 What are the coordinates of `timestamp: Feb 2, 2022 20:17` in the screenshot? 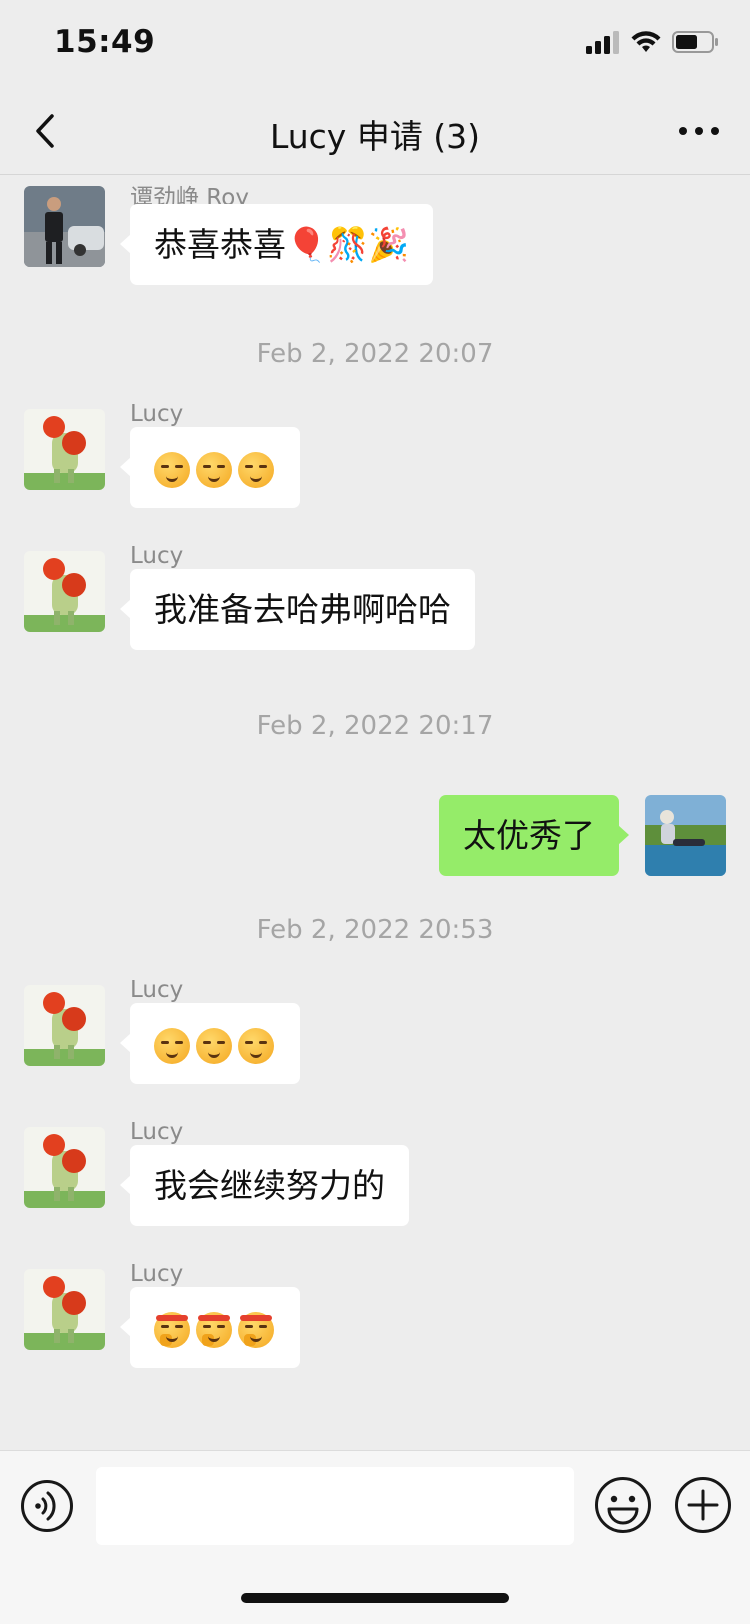 It's located at (375, 726).